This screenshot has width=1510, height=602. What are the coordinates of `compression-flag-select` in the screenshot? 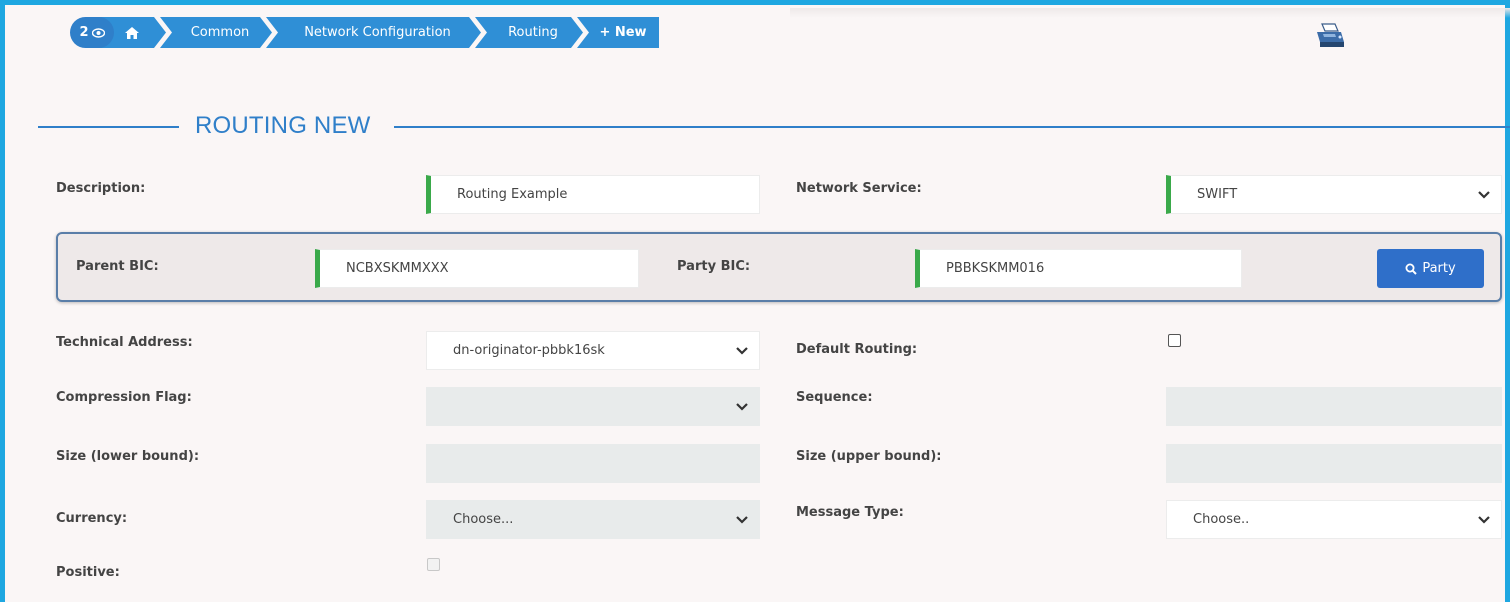 It's located at (593, 406).